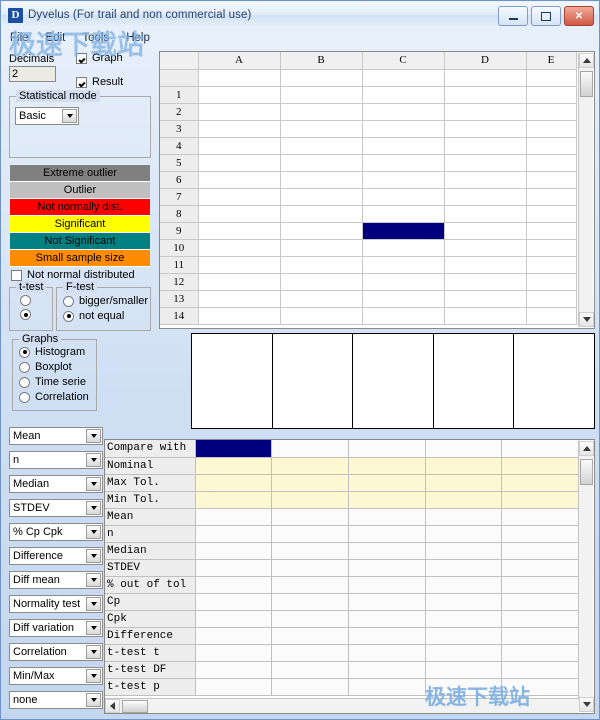  Describe the element at coordinates (150, 534) in the screenshot. I see `results-row-label: n` at that location.